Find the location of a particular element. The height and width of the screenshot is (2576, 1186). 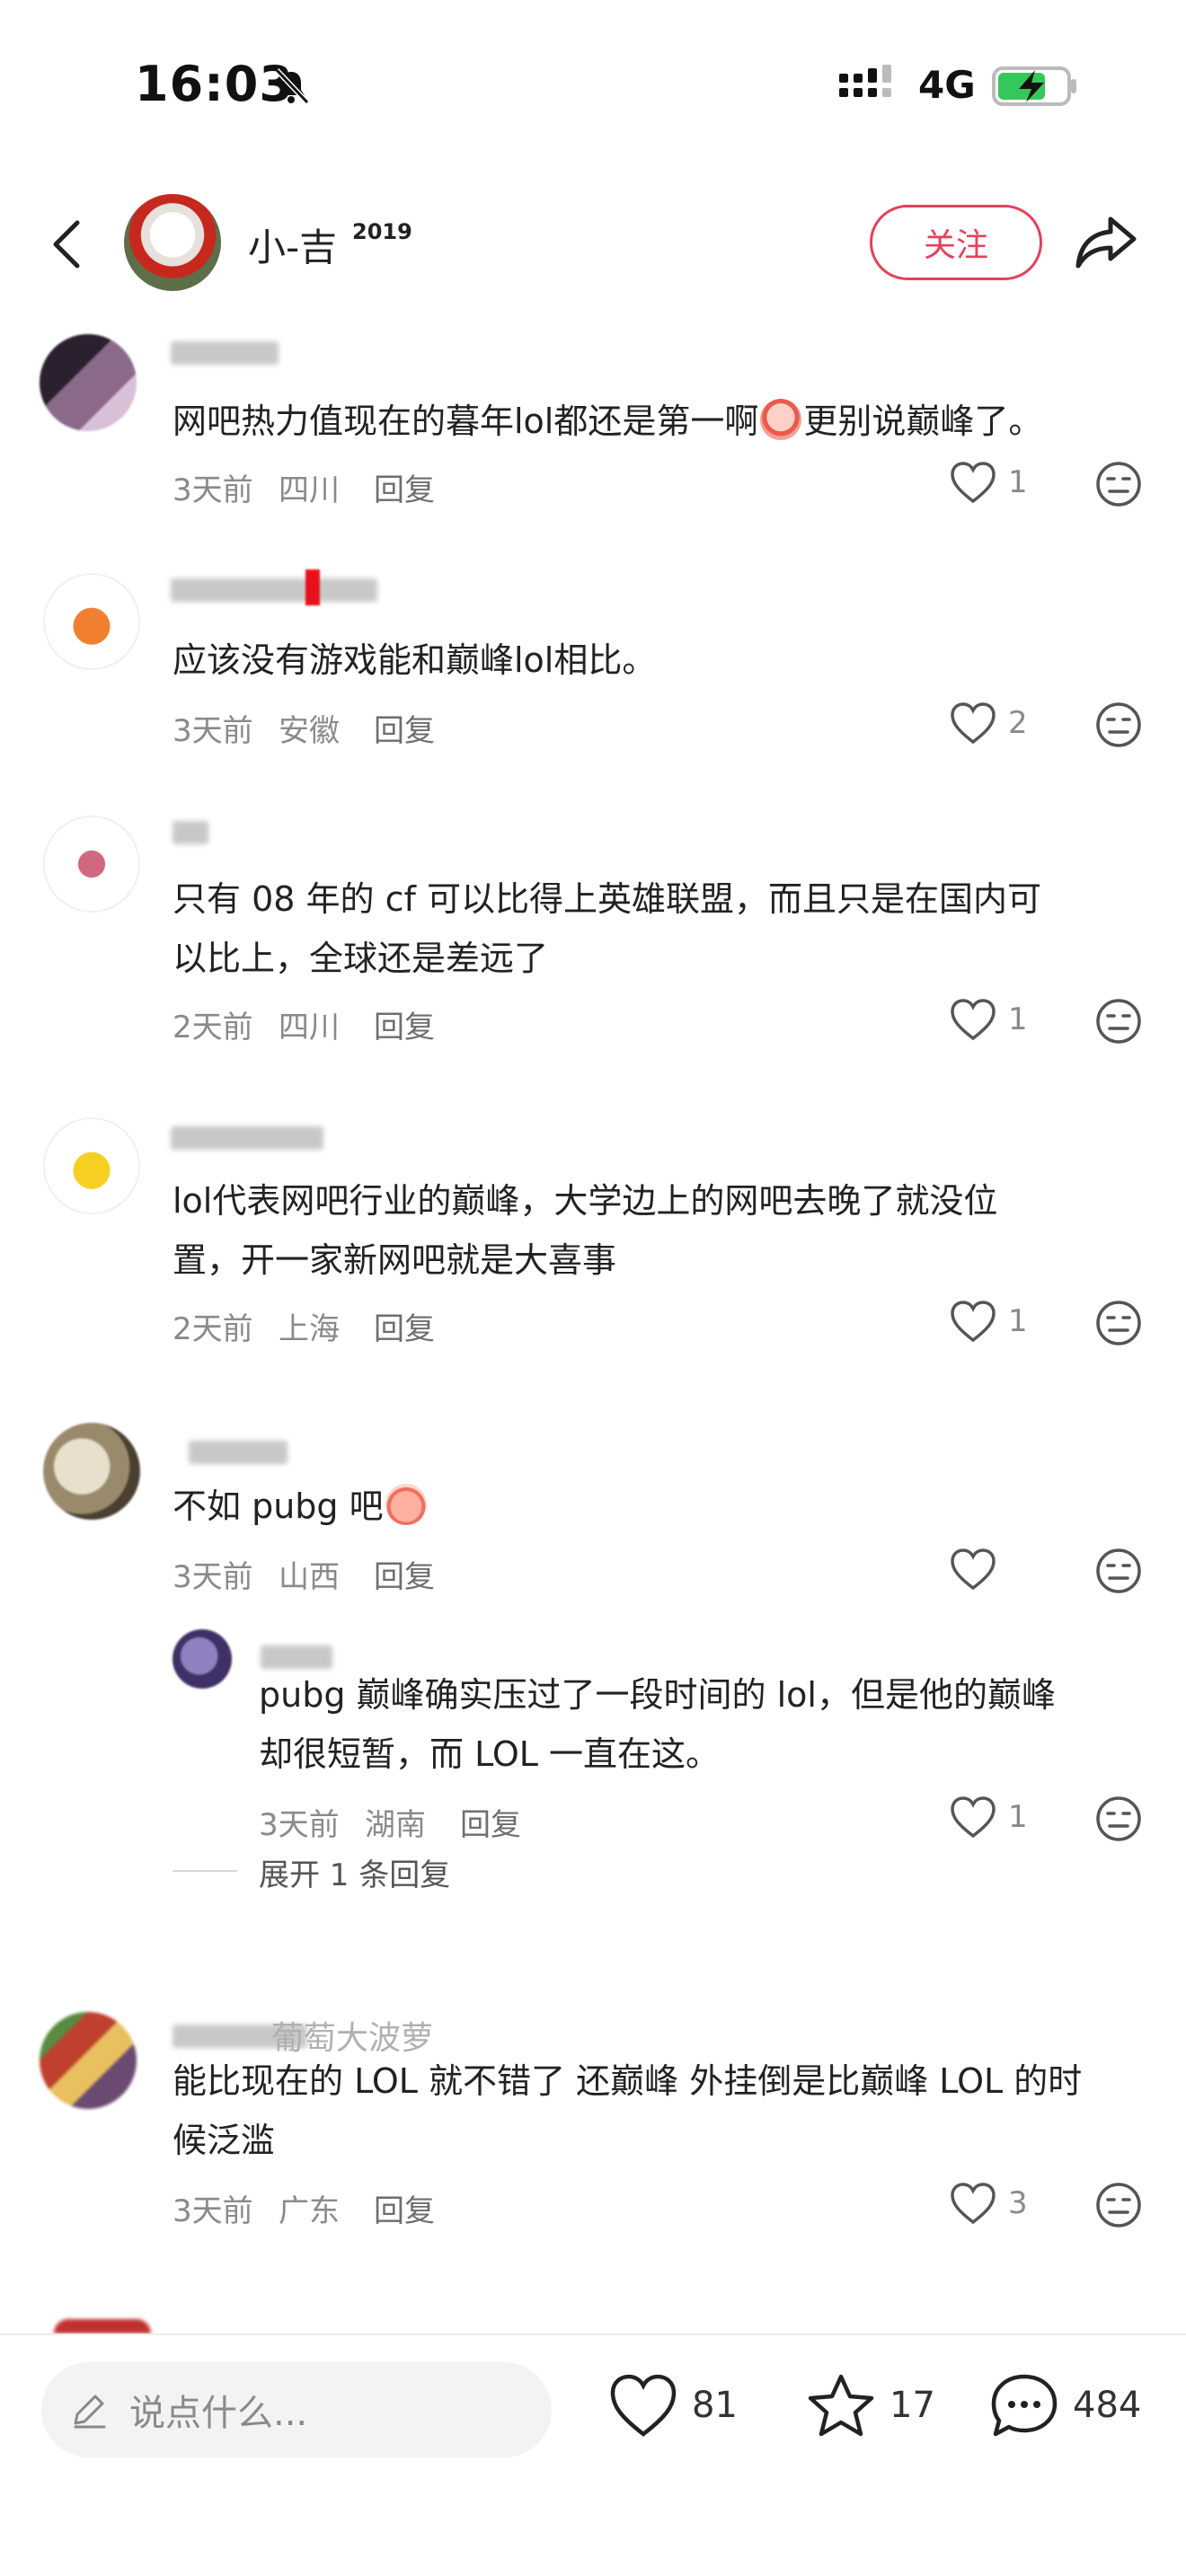

comment-text: 不如 pubg 吧 is located at coordinates (658, 1506).